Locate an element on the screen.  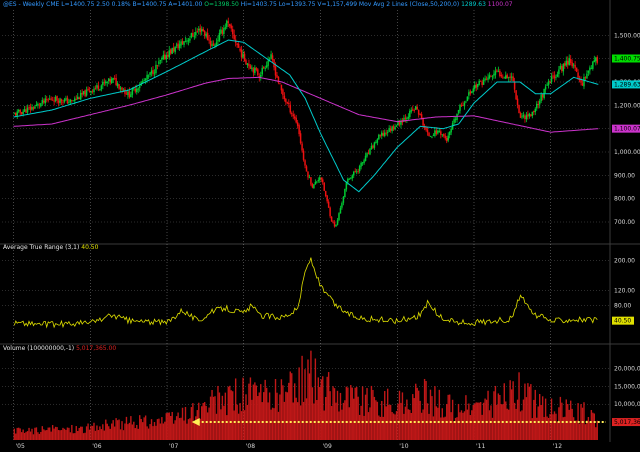
y-tick-label: 1,000.00 is located at coordinates (627, 152).